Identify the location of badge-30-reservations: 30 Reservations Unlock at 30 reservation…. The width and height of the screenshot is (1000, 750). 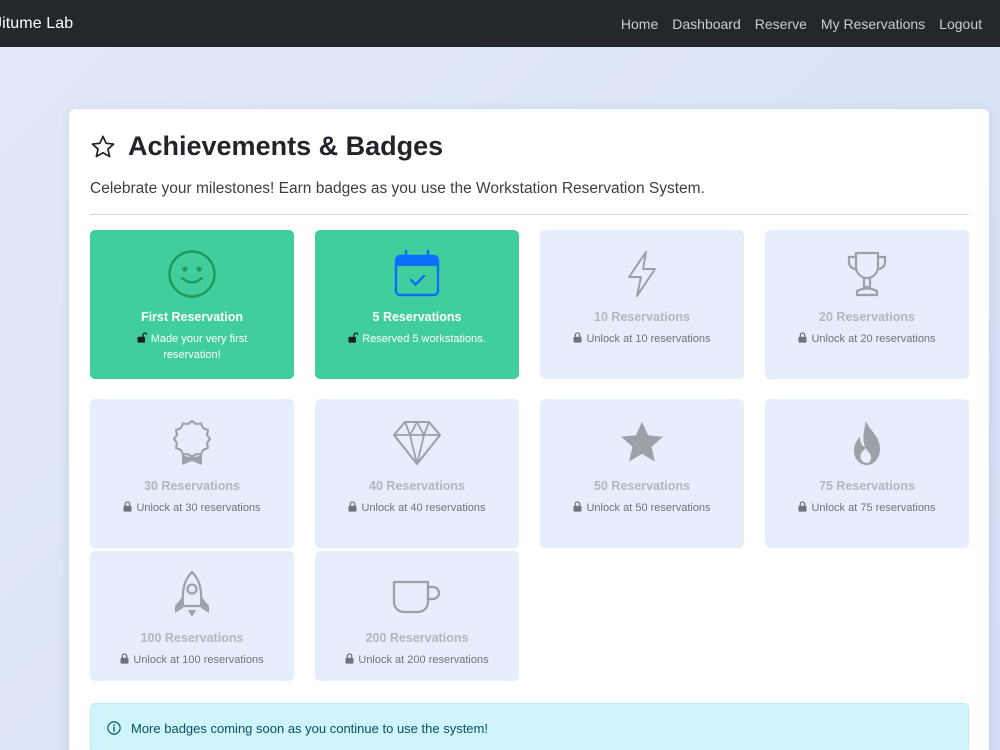
(192, 473).